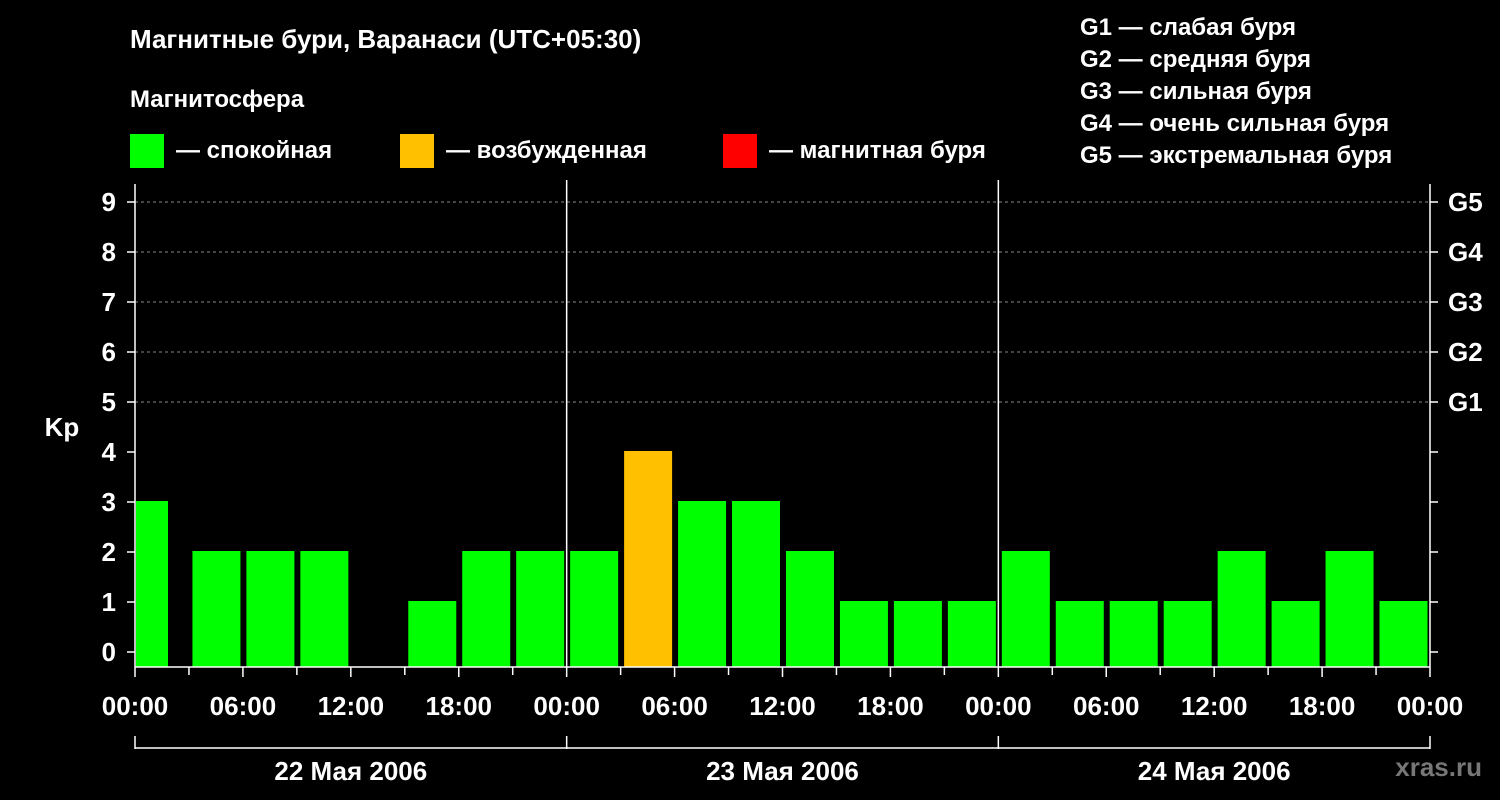 The width and height of the screenshot is (1500, 800). Describe the element at coordinates (109, 502) in the screenshot. I see `y-tick-label: 3` at that location.